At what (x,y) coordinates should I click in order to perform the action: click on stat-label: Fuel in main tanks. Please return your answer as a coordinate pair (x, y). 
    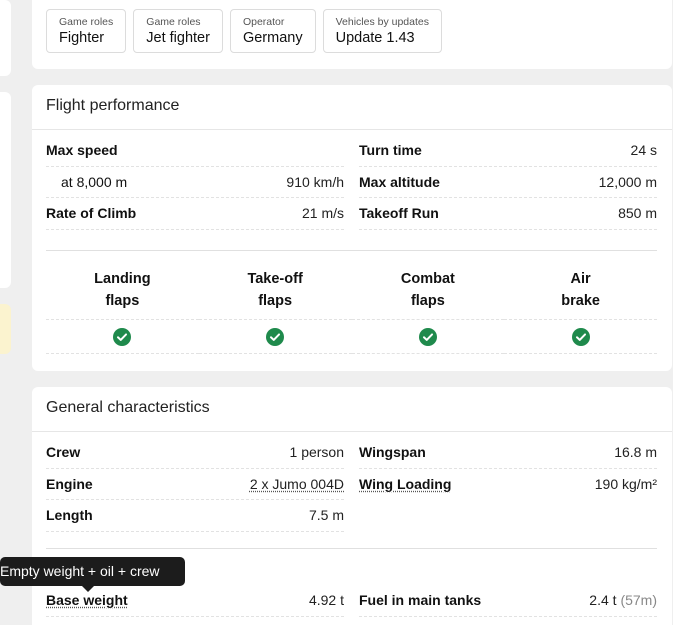
    Looking at the image, I should click on (420, 600).